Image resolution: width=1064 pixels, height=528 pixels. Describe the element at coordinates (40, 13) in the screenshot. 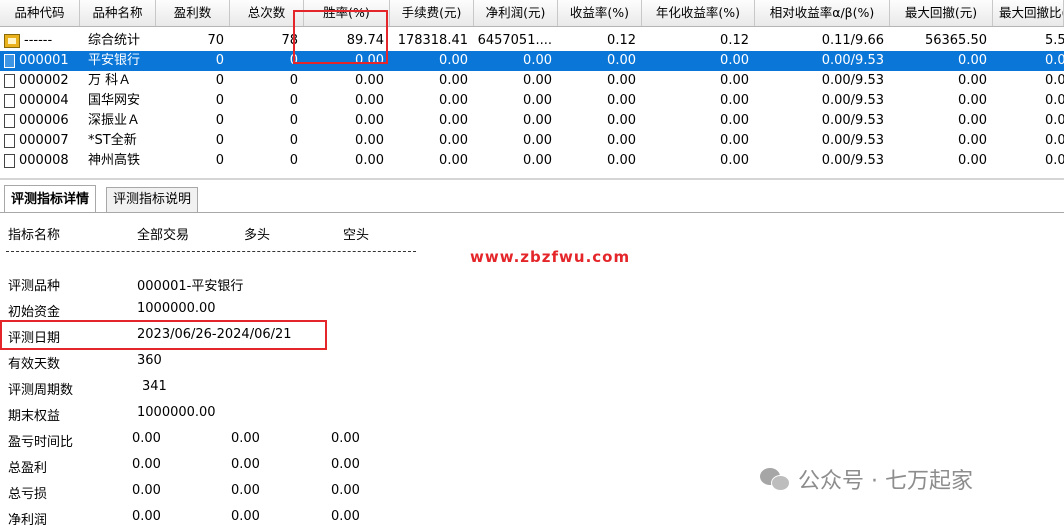

I see `col-code: 品种代码` at that location.